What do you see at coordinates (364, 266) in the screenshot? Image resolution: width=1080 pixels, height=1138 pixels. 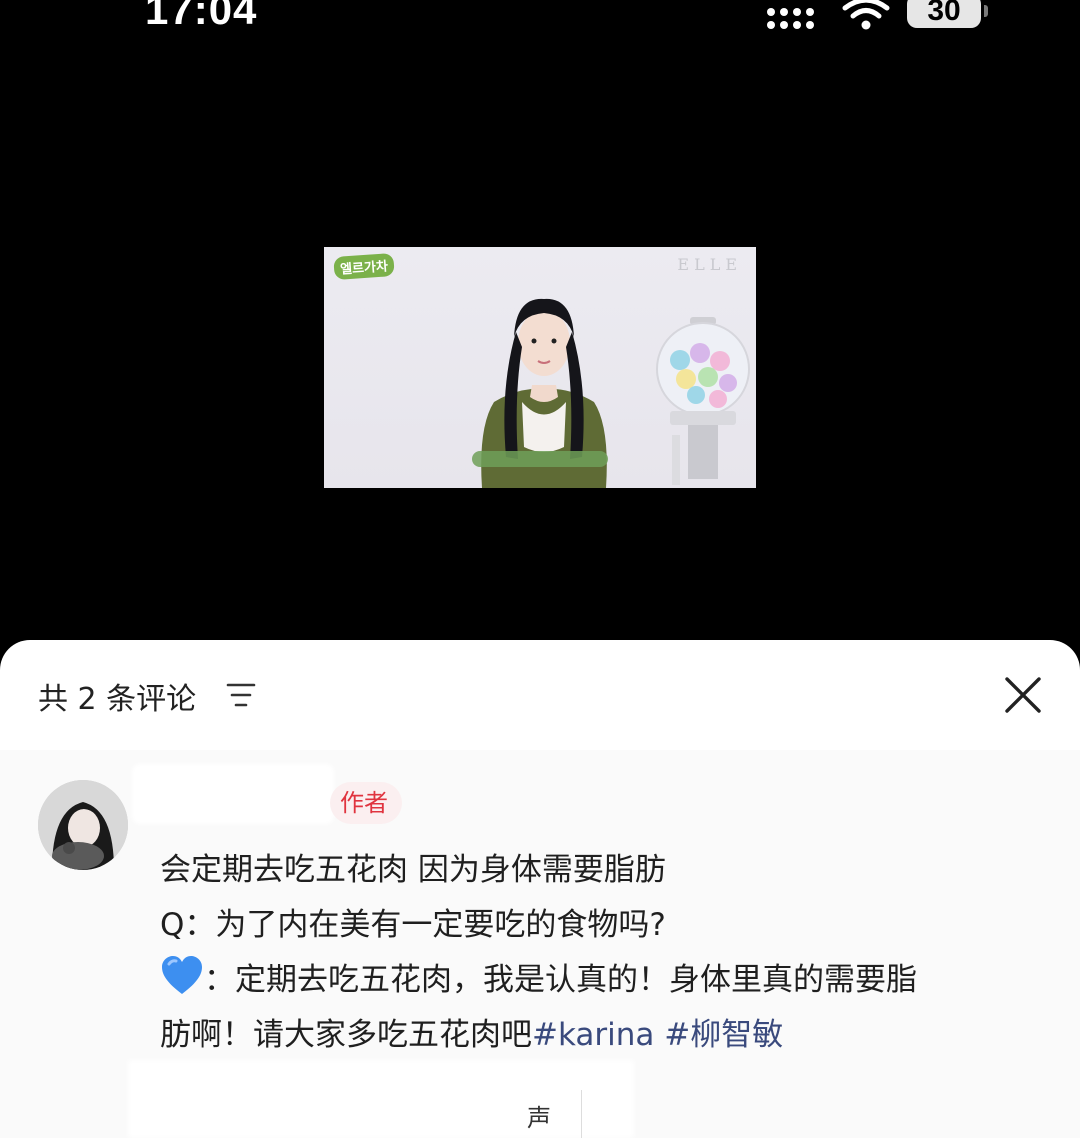 I see `show-logo: 엘르가차` at bounding box center [364, 266].